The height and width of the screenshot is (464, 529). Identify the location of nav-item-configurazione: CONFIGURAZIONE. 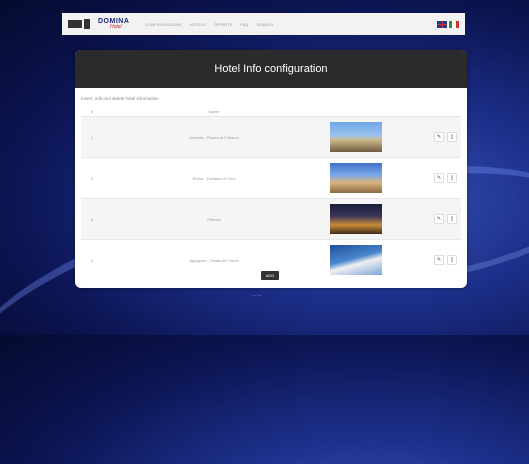
(163, 24).